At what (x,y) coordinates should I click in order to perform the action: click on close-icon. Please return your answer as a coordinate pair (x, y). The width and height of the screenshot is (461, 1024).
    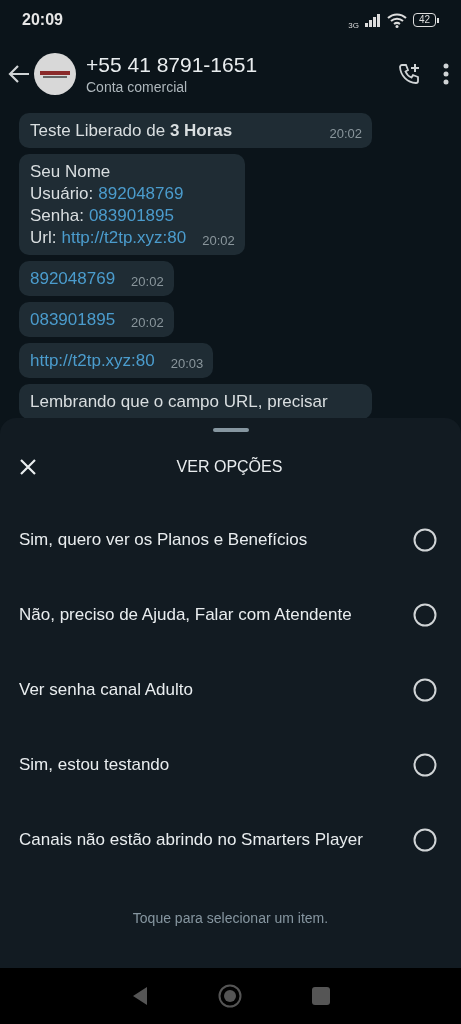
    Looking at the image, I should click on (28, 467).